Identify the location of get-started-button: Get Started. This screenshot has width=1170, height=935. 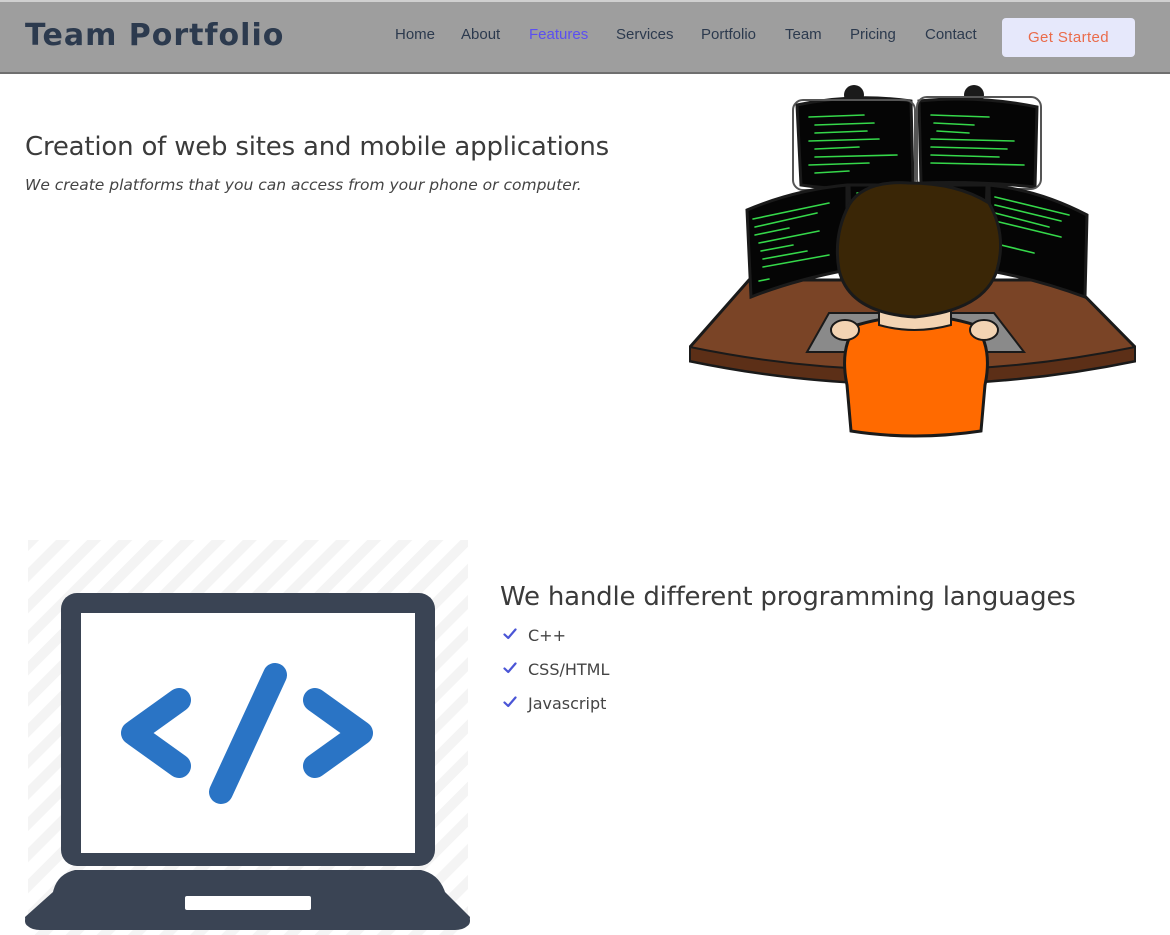
(1068, 37).